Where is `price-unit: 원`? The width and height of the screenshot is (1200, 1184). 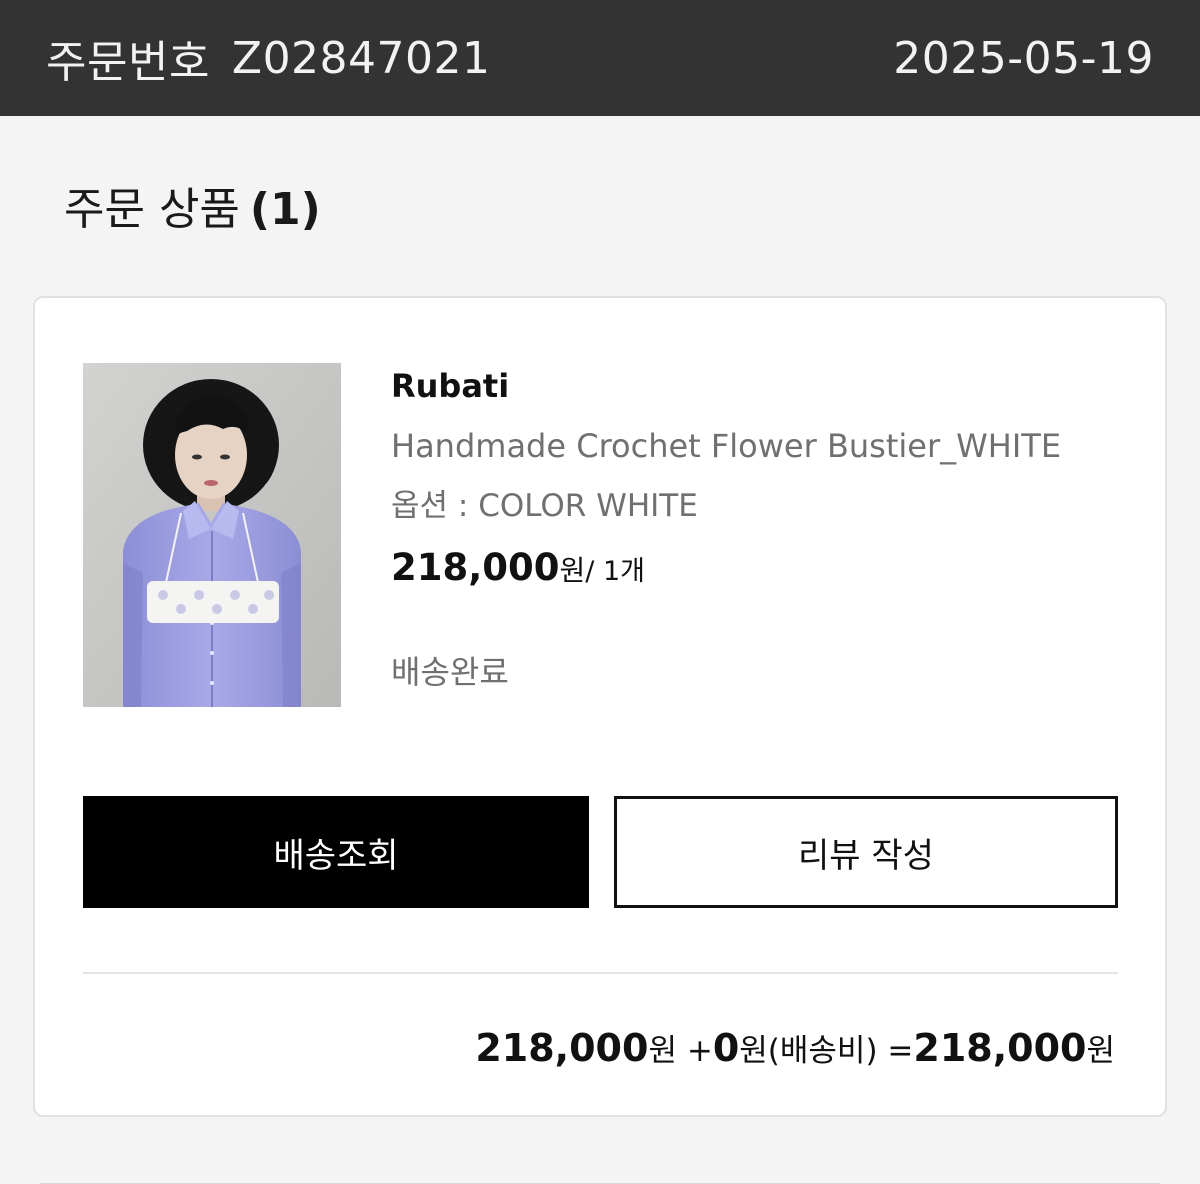 price-unit: 원 is located at coordinates (572, 570).